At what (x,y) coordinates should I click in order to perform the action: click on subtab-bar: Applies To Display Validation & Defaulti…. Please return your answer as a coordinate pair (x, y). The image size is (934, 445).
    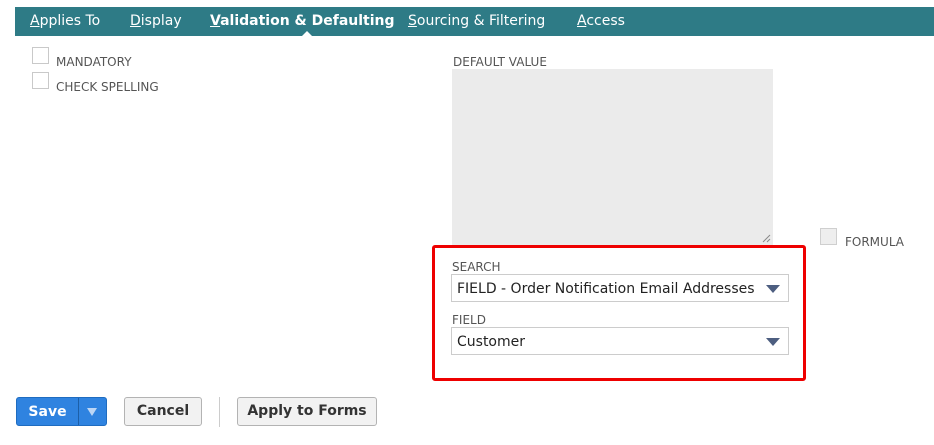
    Looking at the image, I should click on (474, 22).